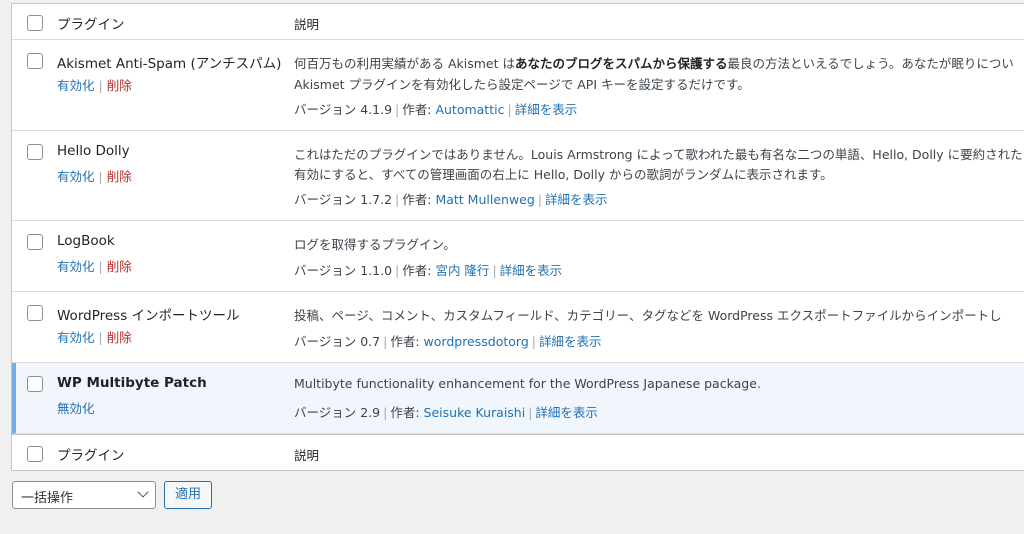  Describe the element at coordinates (143, 492) in the screenshot. I see `chevron-down-icon` at that location.